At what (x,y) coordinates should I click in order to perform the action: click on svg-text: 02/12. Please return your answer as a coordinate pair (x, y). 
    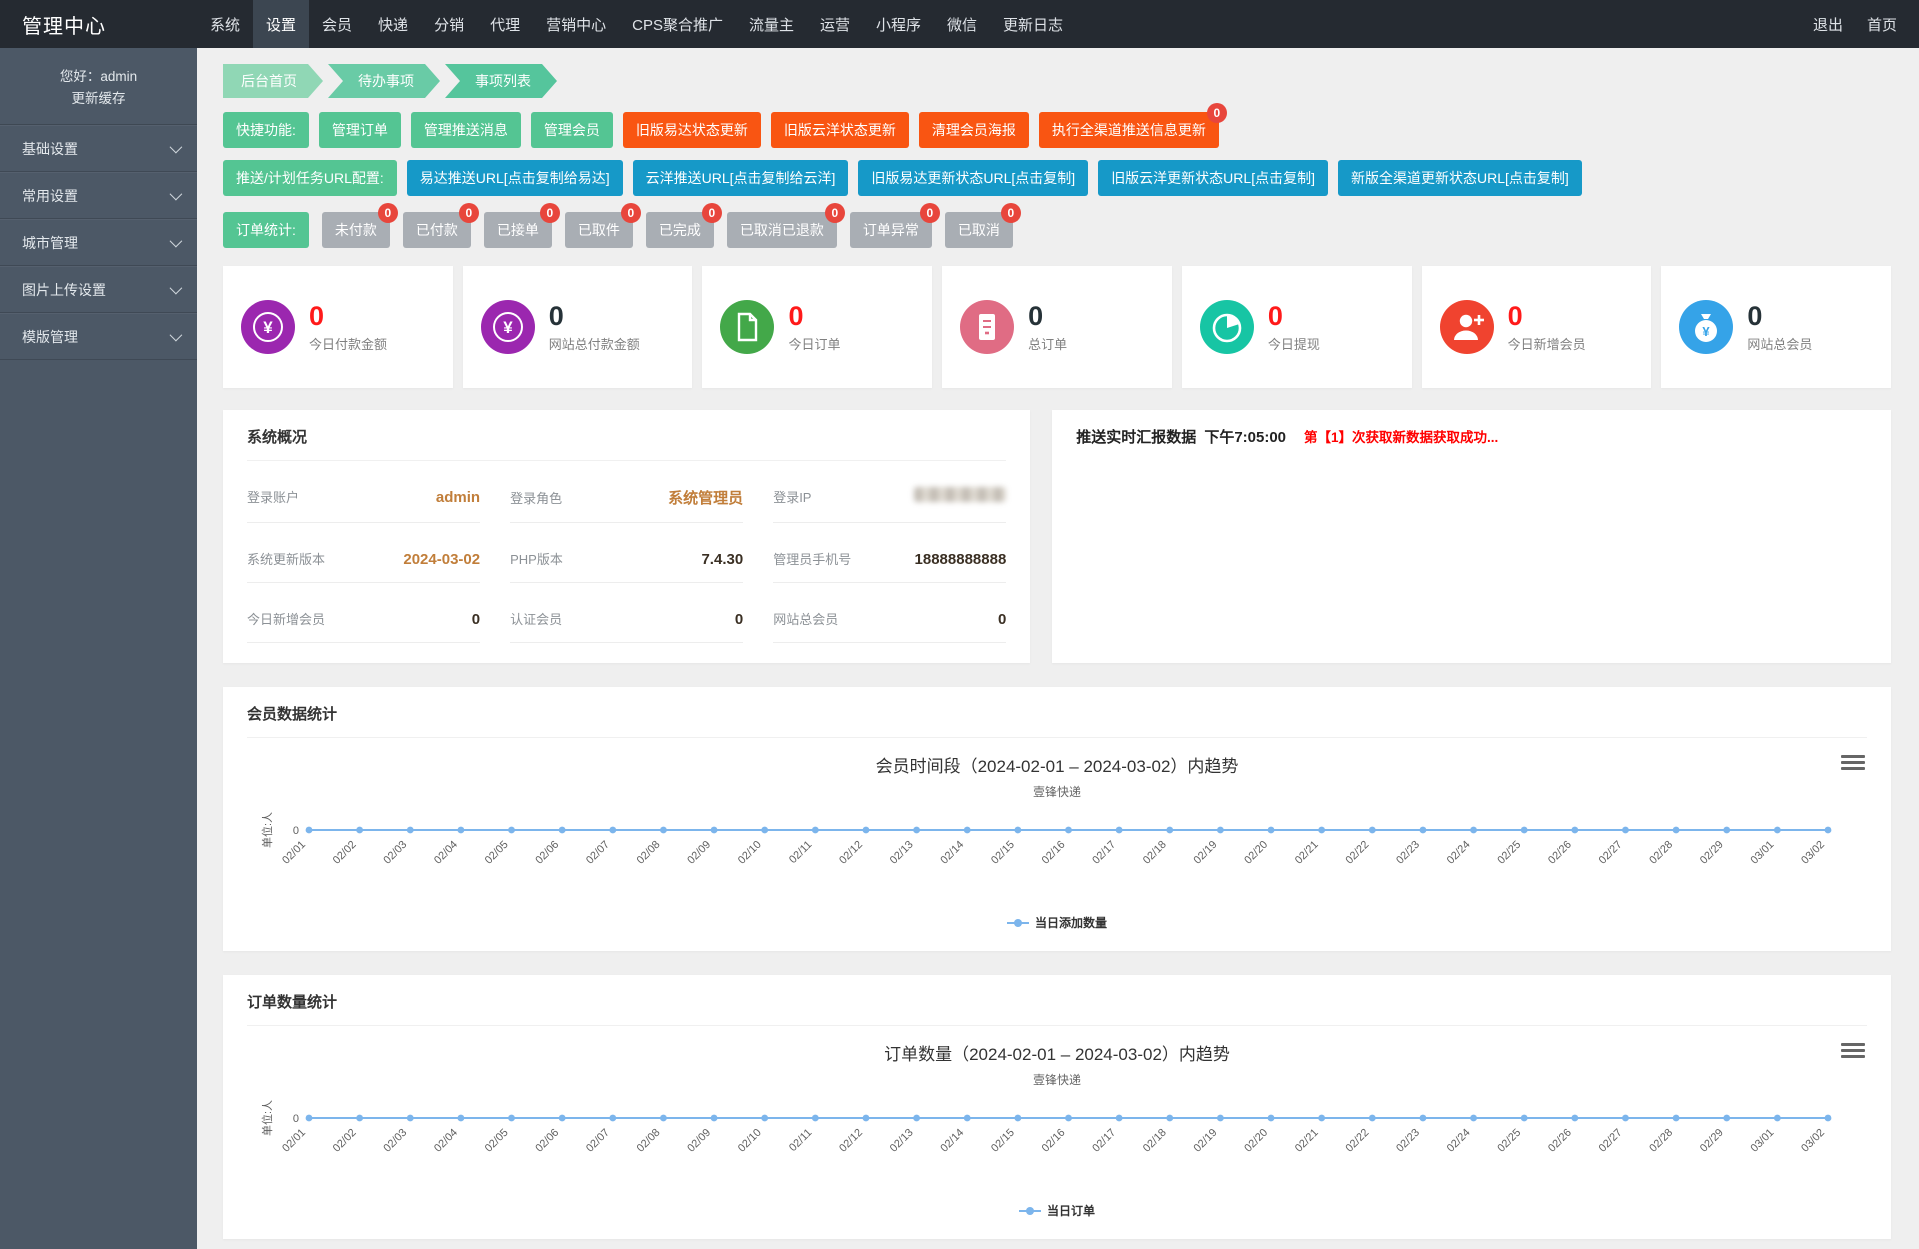
    Looking at the image, I should click on (851, 853).